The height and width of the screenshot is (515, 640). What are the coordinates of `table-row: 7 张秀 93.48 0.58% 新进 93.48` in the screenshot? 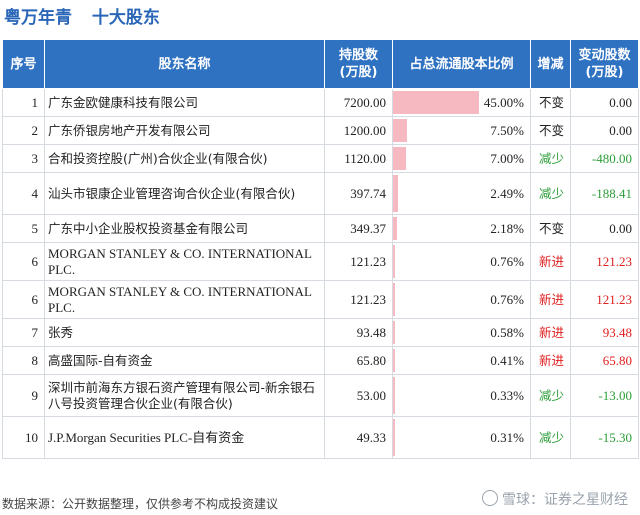 It's located at (320, 332).